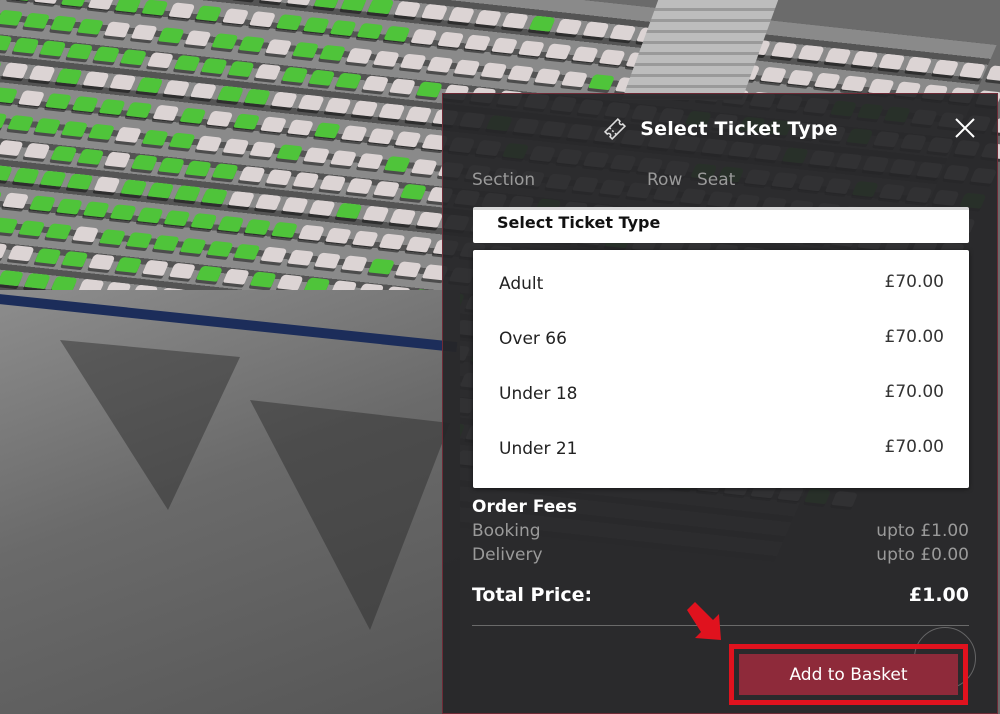 The width and height of the screenshot is (1000, 714). I want to click on close-icon, so click(965, 128).